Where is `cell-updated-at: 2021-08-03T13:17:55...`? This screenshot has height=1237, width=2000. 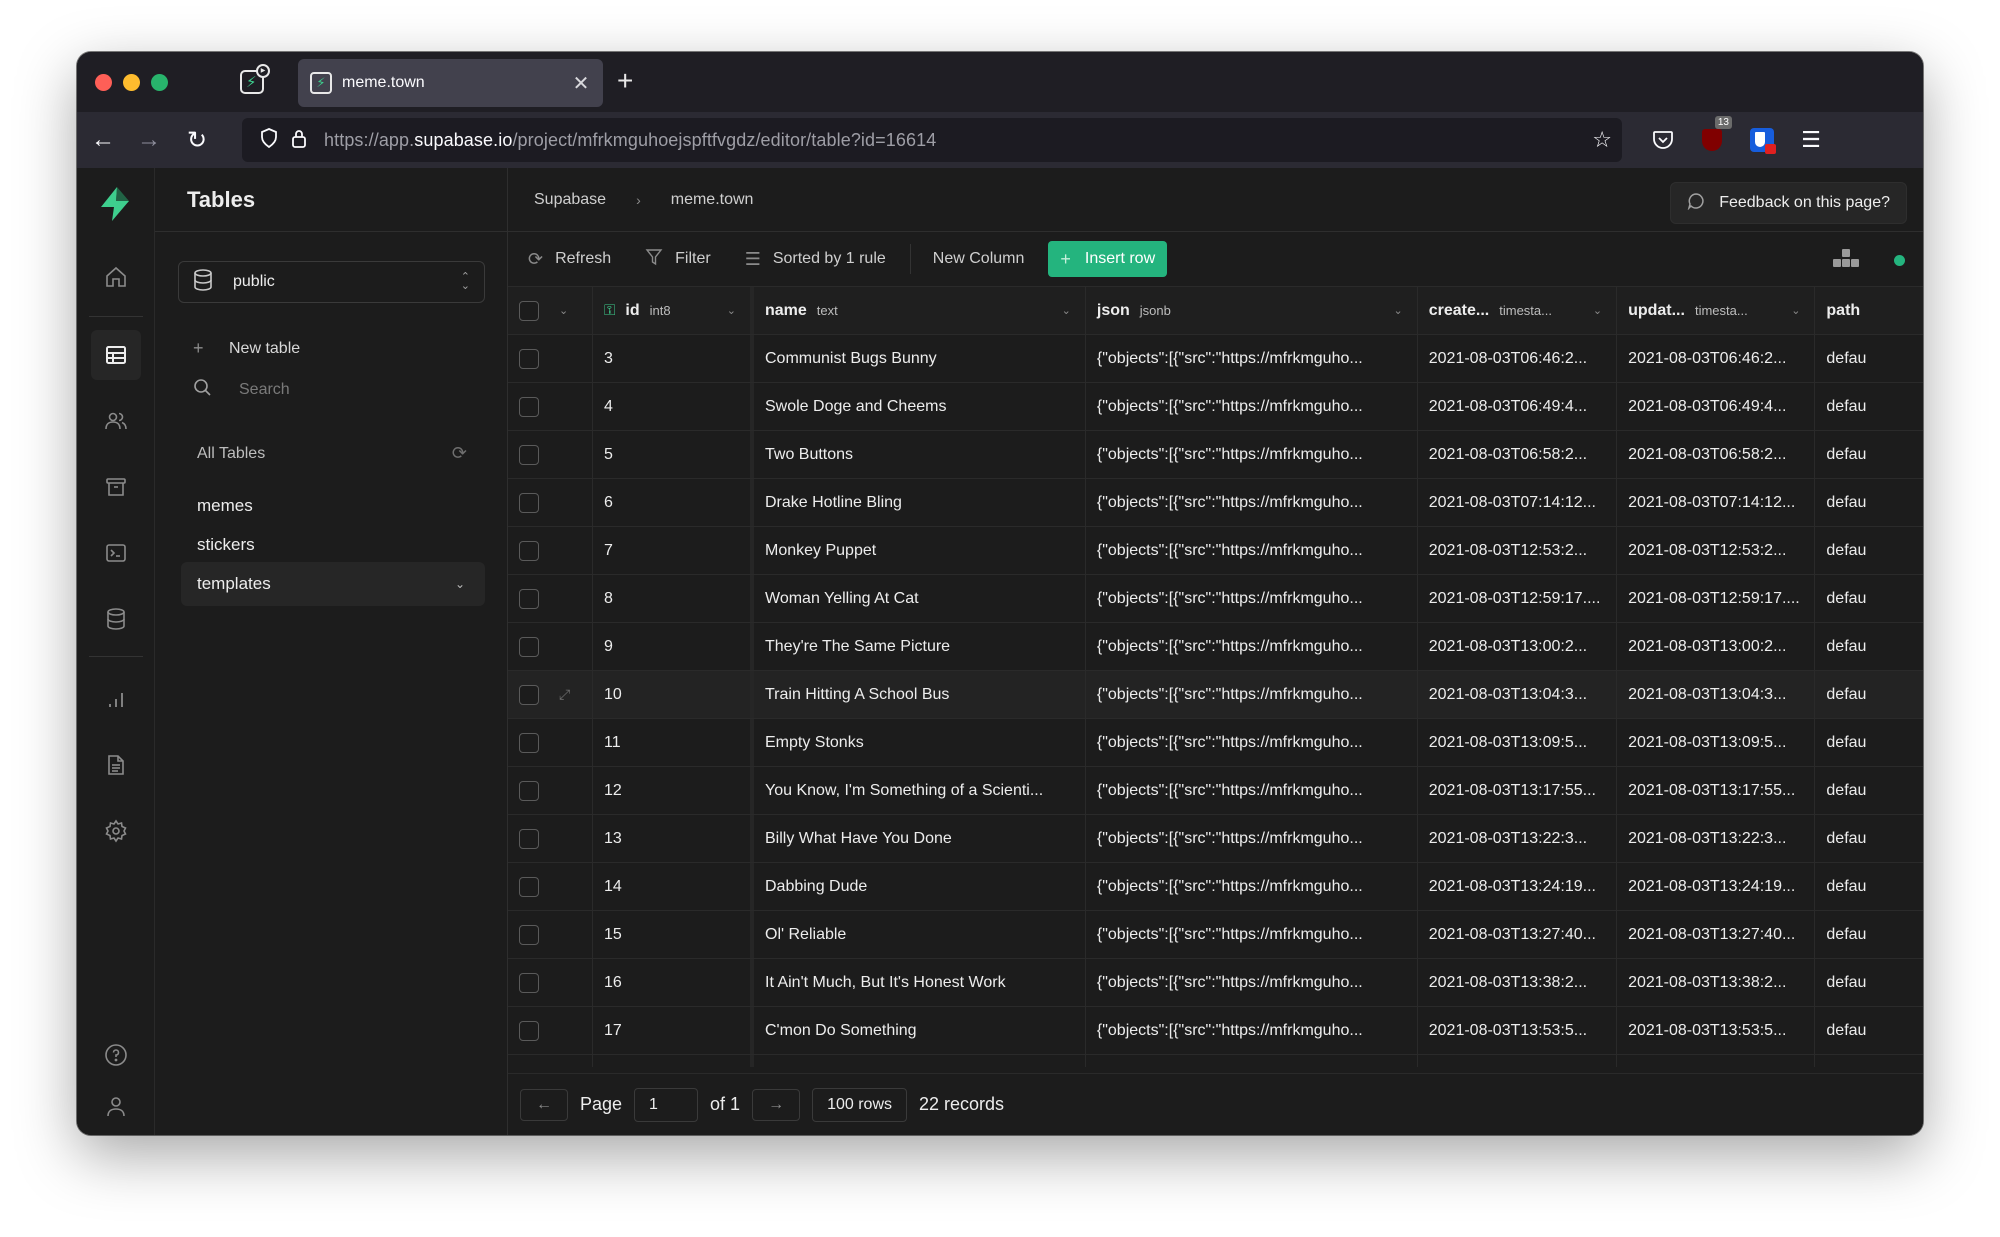 cell-updated-at: 2021-08-03T13:17:55... is located at coordinates (1716, 790).